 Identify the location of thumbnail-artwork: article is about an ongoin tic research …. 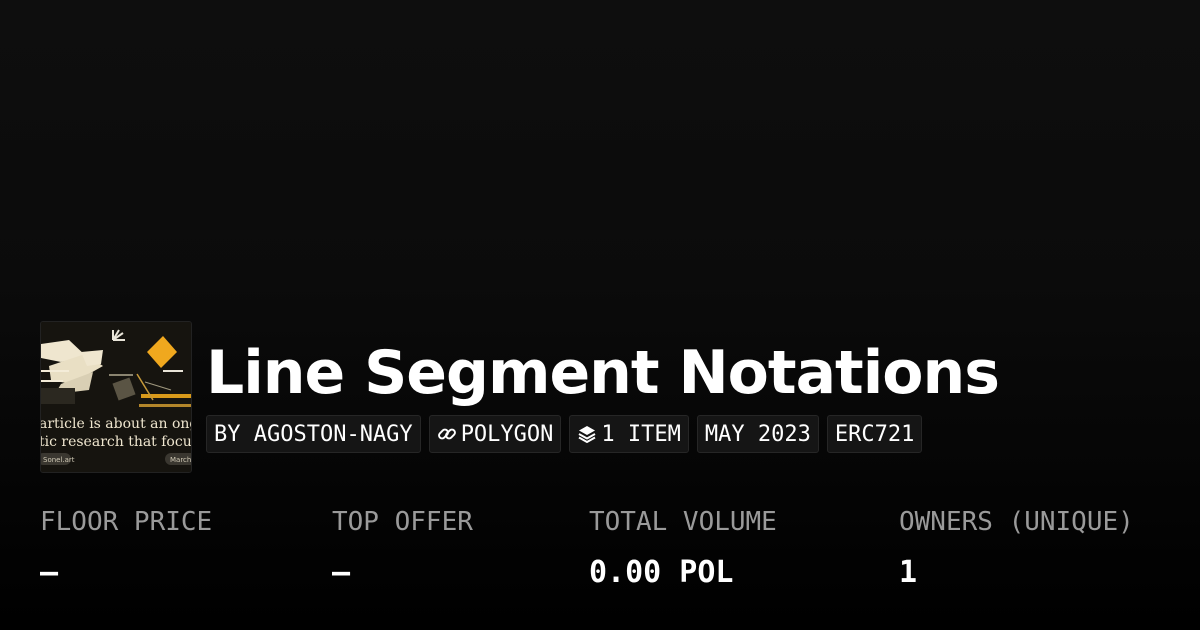
(116, 397).